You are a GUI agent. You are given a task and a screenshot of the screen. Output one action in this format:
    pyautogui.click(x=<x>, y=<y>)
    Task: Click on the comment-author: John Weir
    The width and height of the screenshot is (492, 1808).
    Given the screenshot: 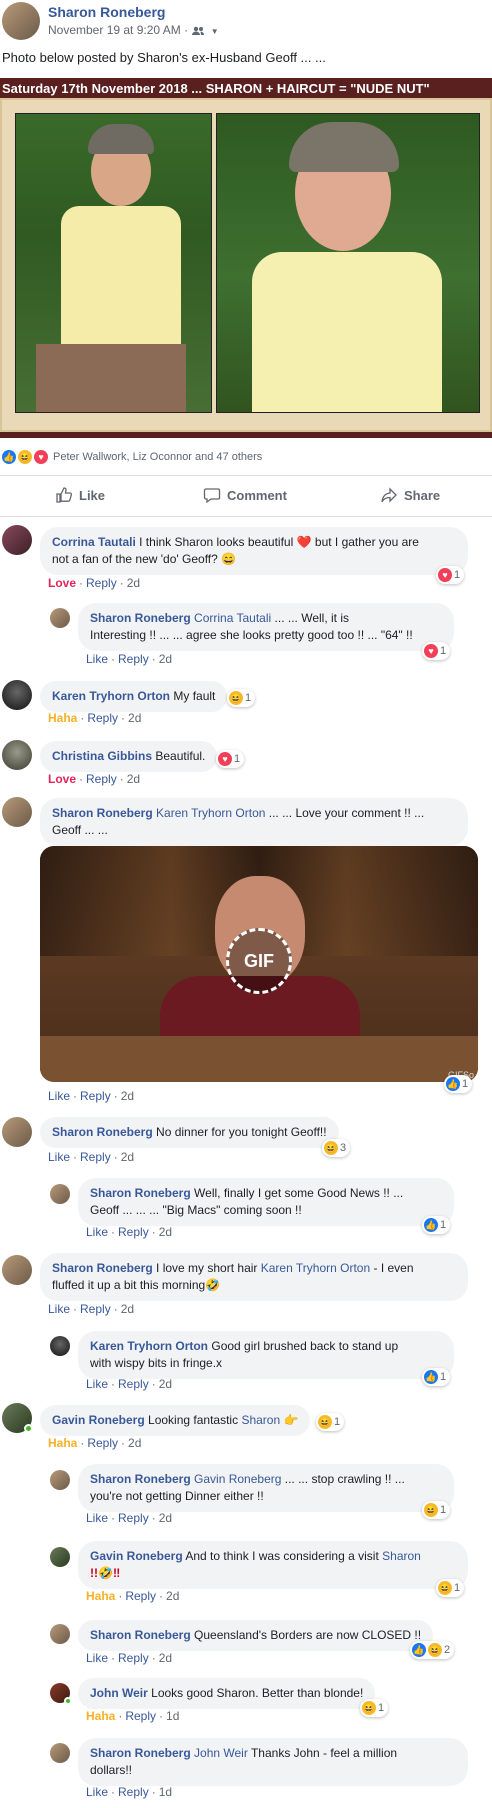 What is the action you would take?
    pyautogui.click(x=119, y=1693)
    